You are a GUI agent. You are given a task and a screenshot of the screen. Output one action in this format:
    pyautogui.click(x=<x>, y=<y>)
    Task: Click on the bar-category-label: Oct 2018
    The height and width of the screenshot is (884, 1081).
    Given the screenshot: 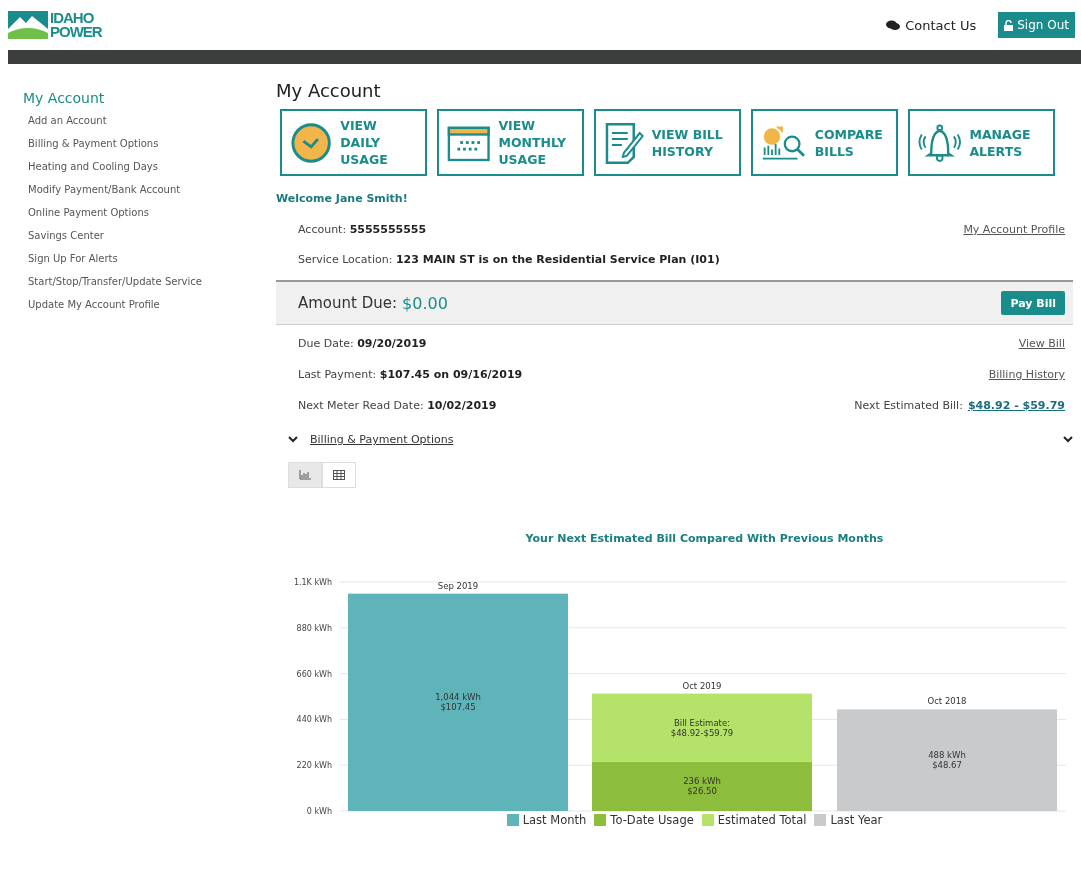 What is the action you would take?
    pyautogui.click(x=947, y=701)
    